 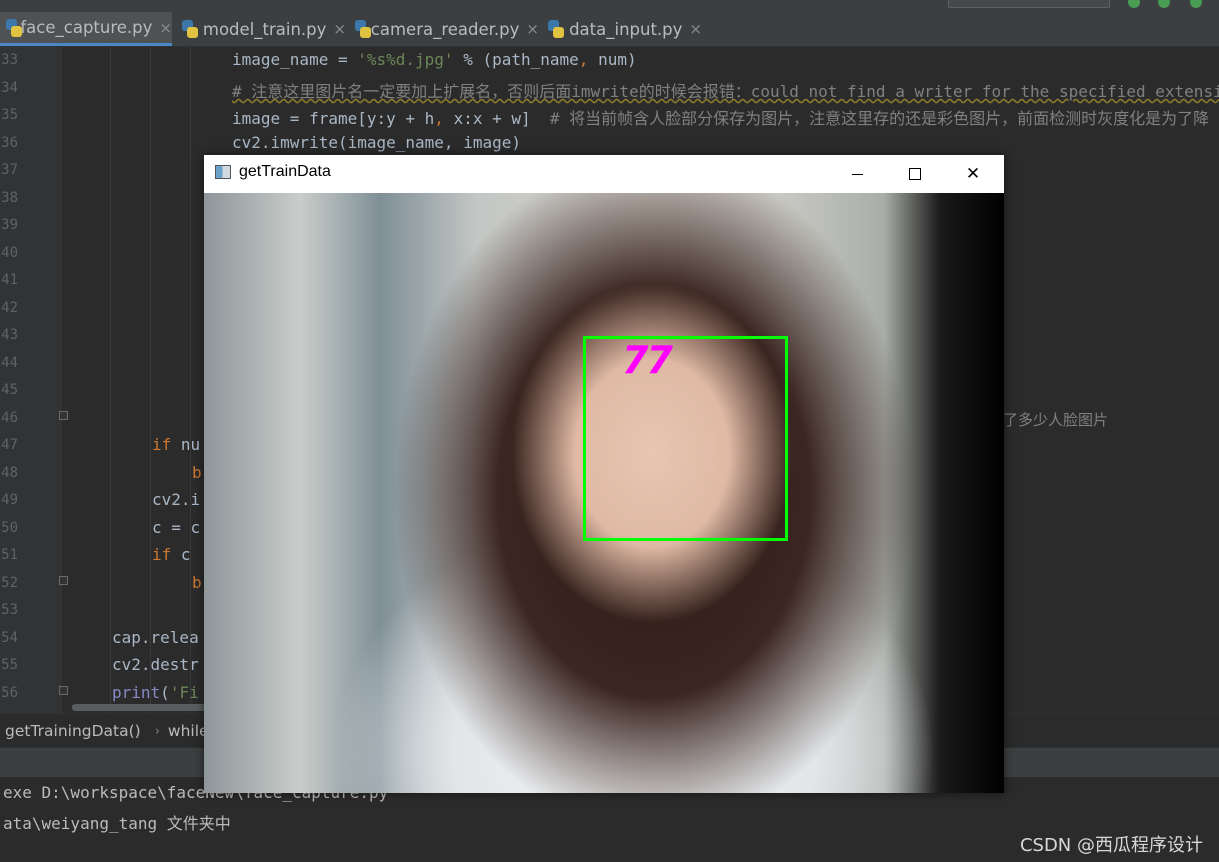 I want to click on watermark: CSDN @西瓜程序设计, so click(x=1111, y=845).